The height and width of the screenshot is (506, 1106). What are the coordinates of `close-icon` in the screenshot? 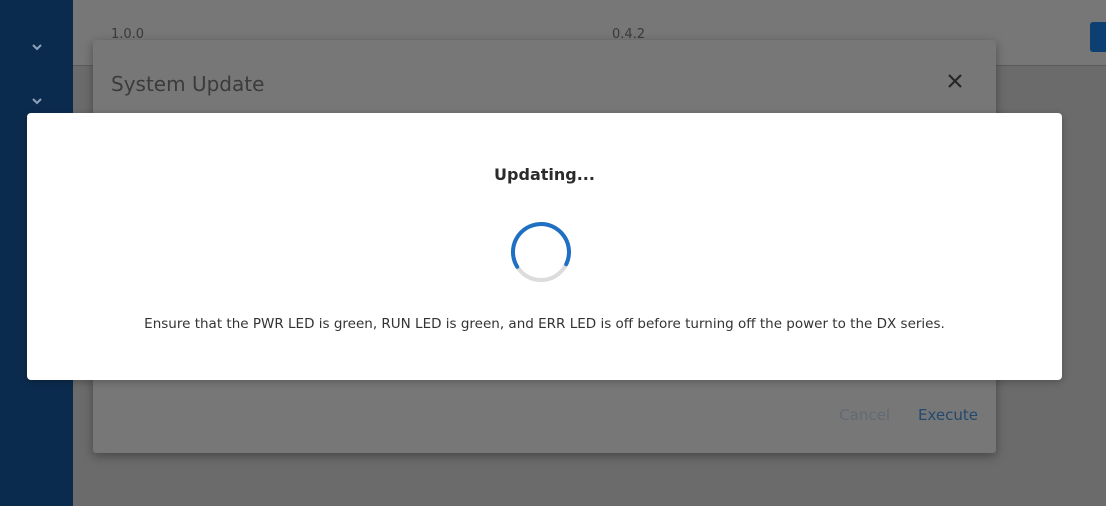 It's located at (955, 81).